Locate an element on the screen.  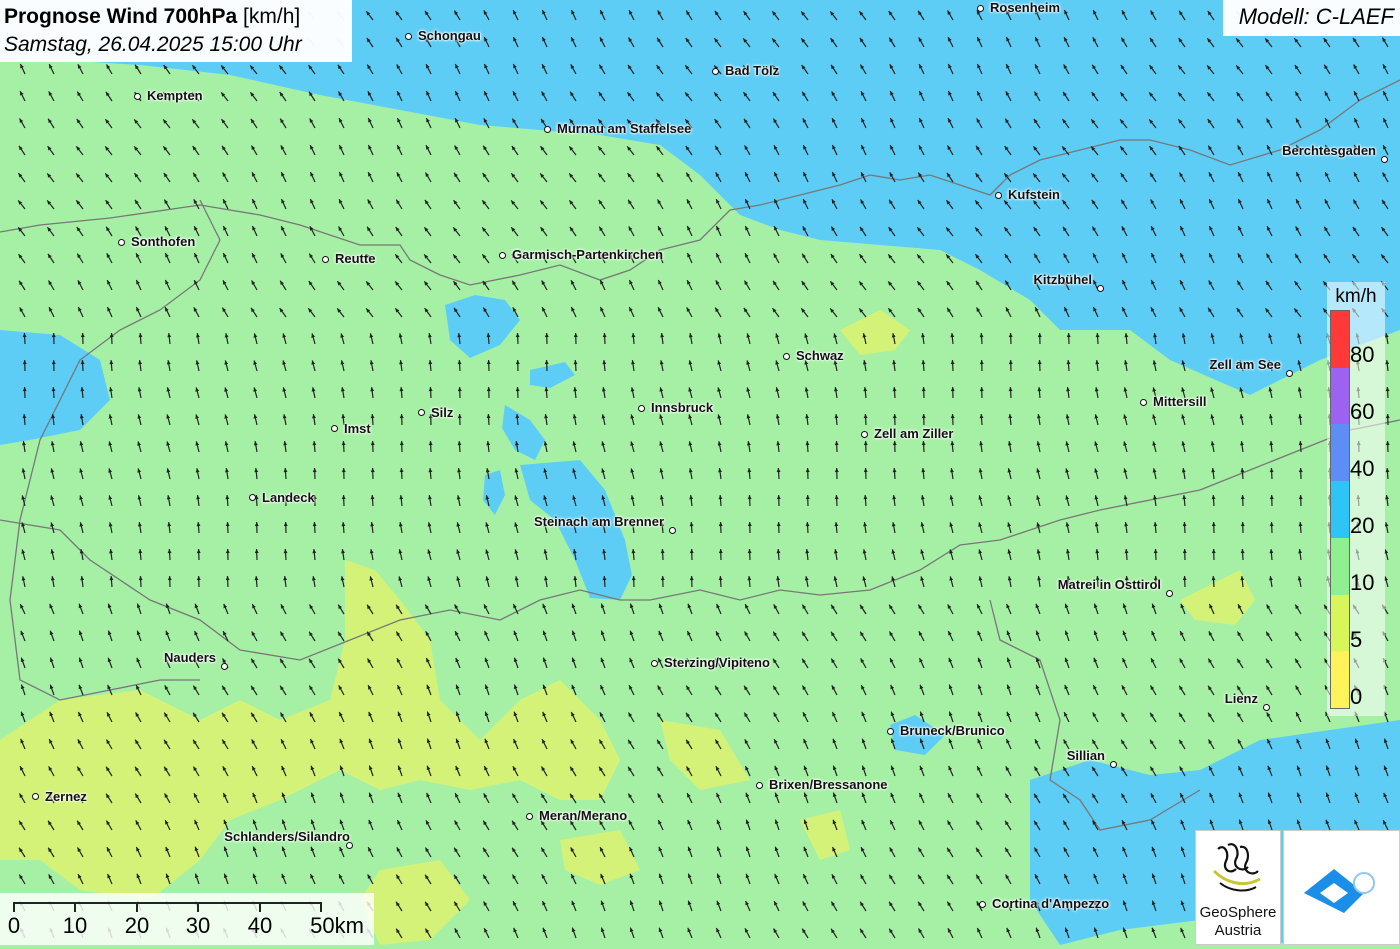
city-label: Murnau am Staffelsee is located at coordinates (624, 128).